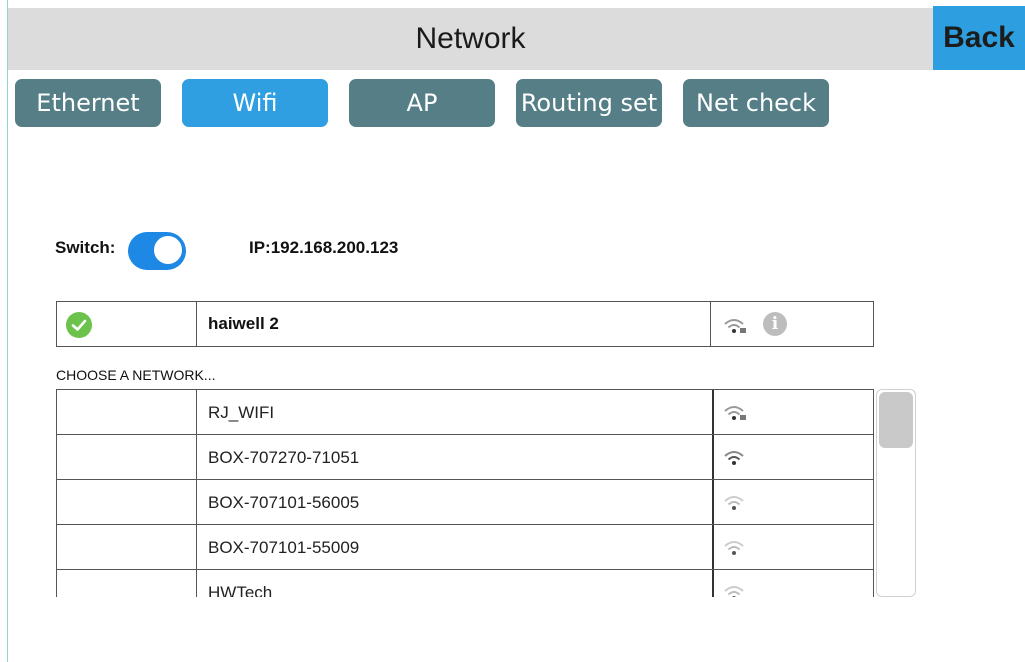  I want to click on tab-ap: AP, so click(422, 103).